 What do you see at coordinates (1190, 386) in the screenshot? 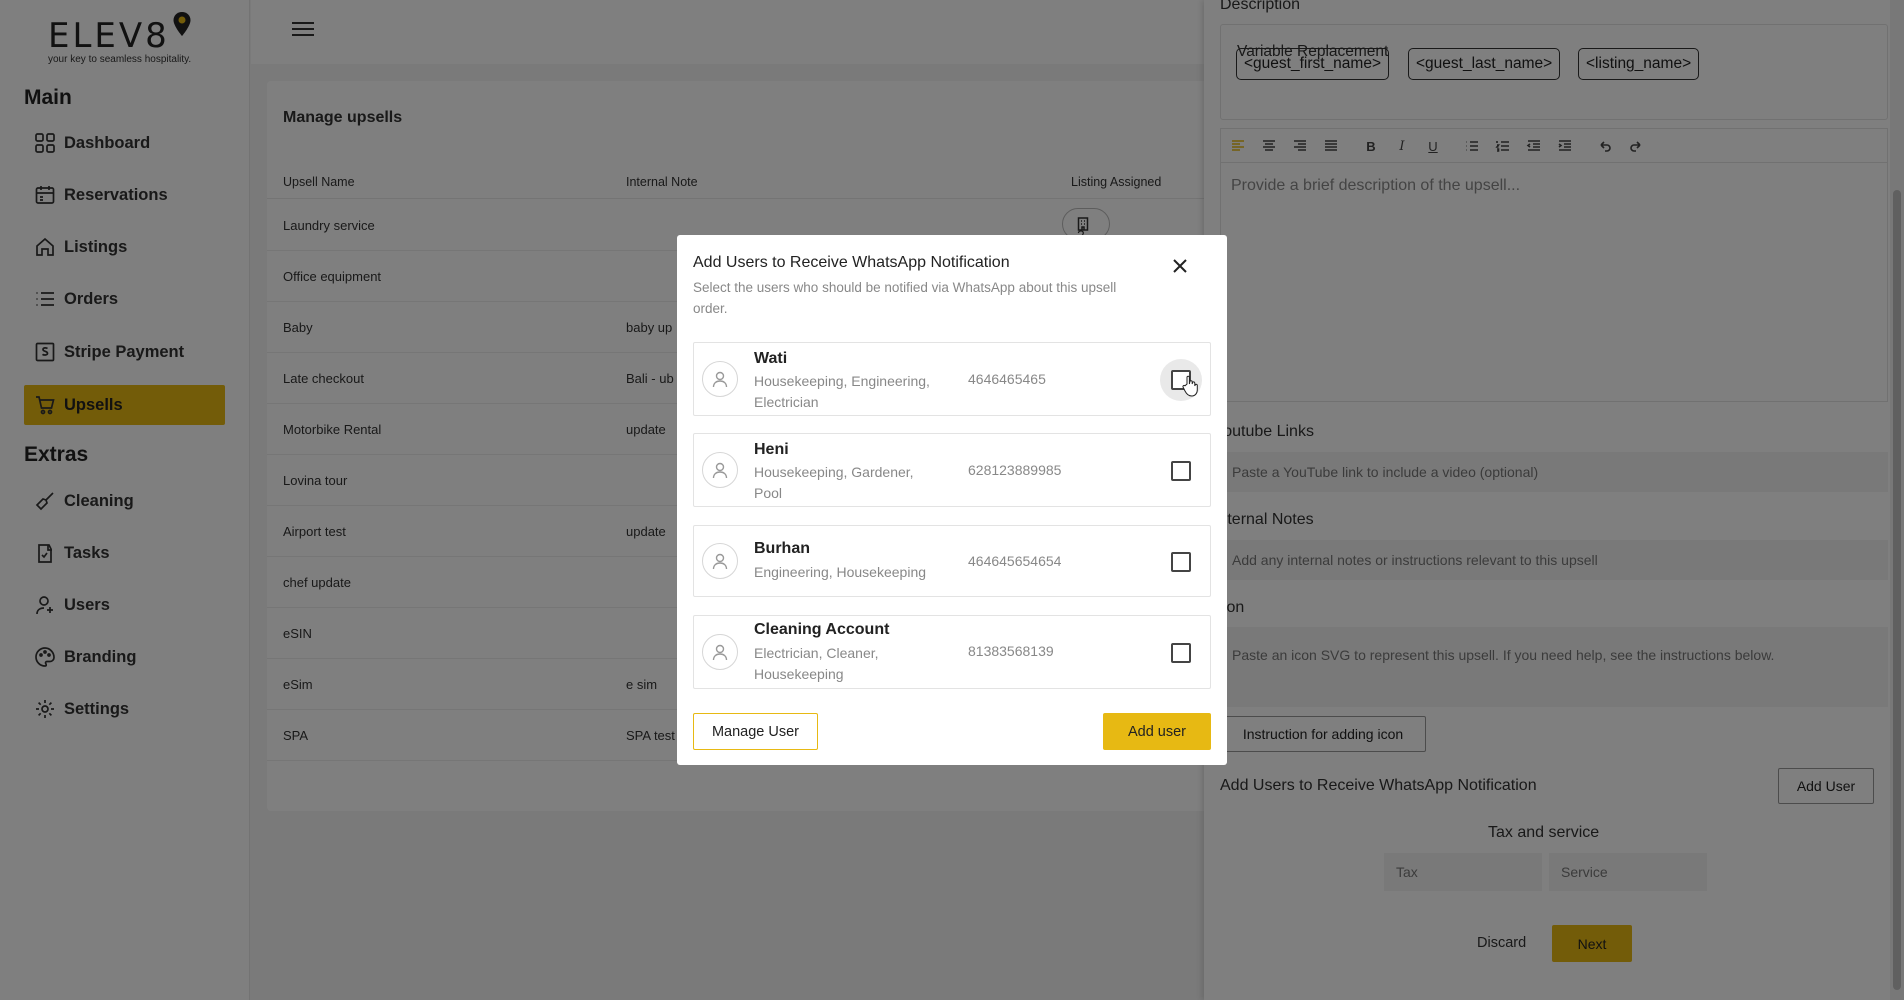
I see `pointer-cursor-icon` at bounding box center [1190, 386].